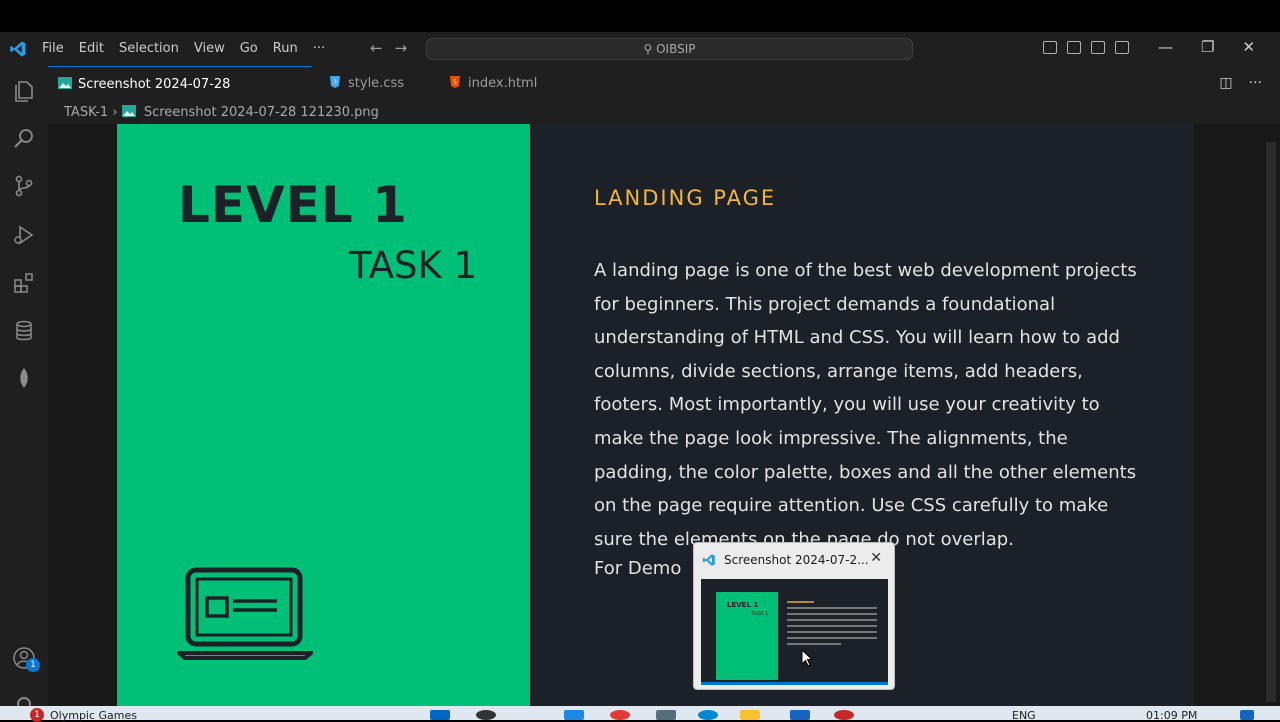 This screenshot has width=1280, height=722. Describe the element at coordinates (24, 699) in the screenshot. I see `manage-gear-icon` at that location.